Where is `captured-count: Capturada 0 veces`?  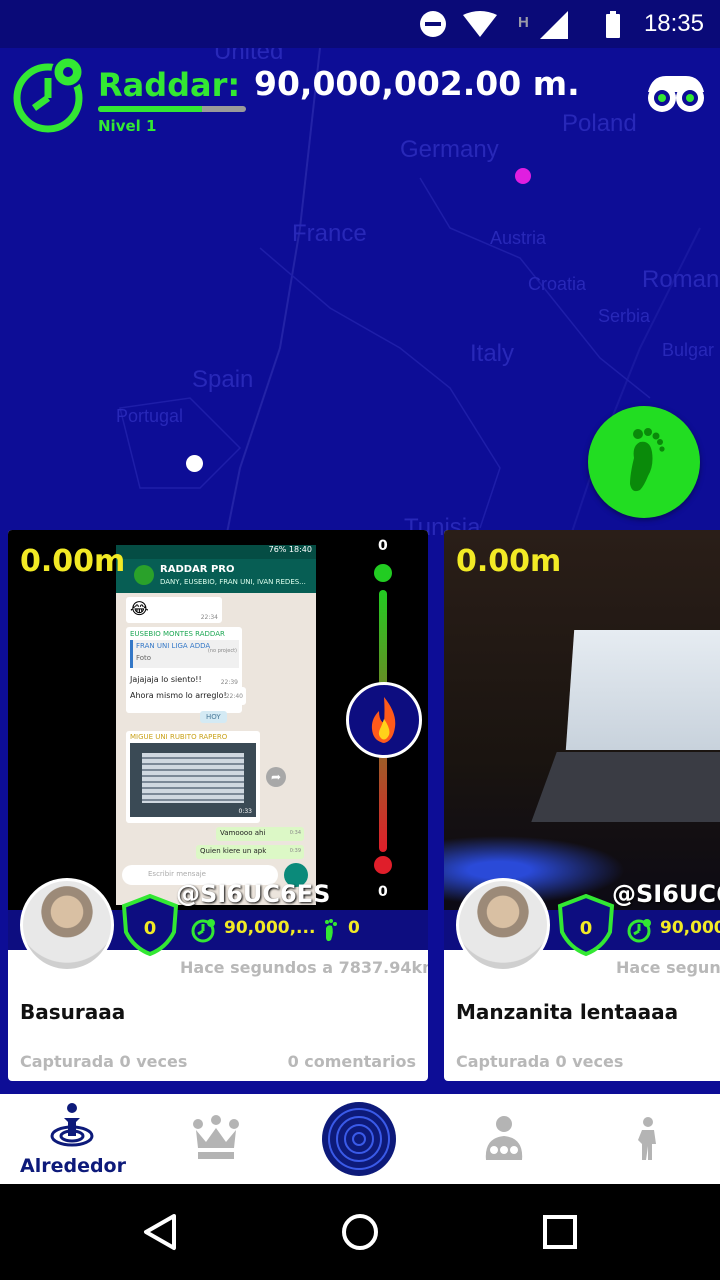 captured-count: Capturada 0 veces is located at coordinates (104, 1061).